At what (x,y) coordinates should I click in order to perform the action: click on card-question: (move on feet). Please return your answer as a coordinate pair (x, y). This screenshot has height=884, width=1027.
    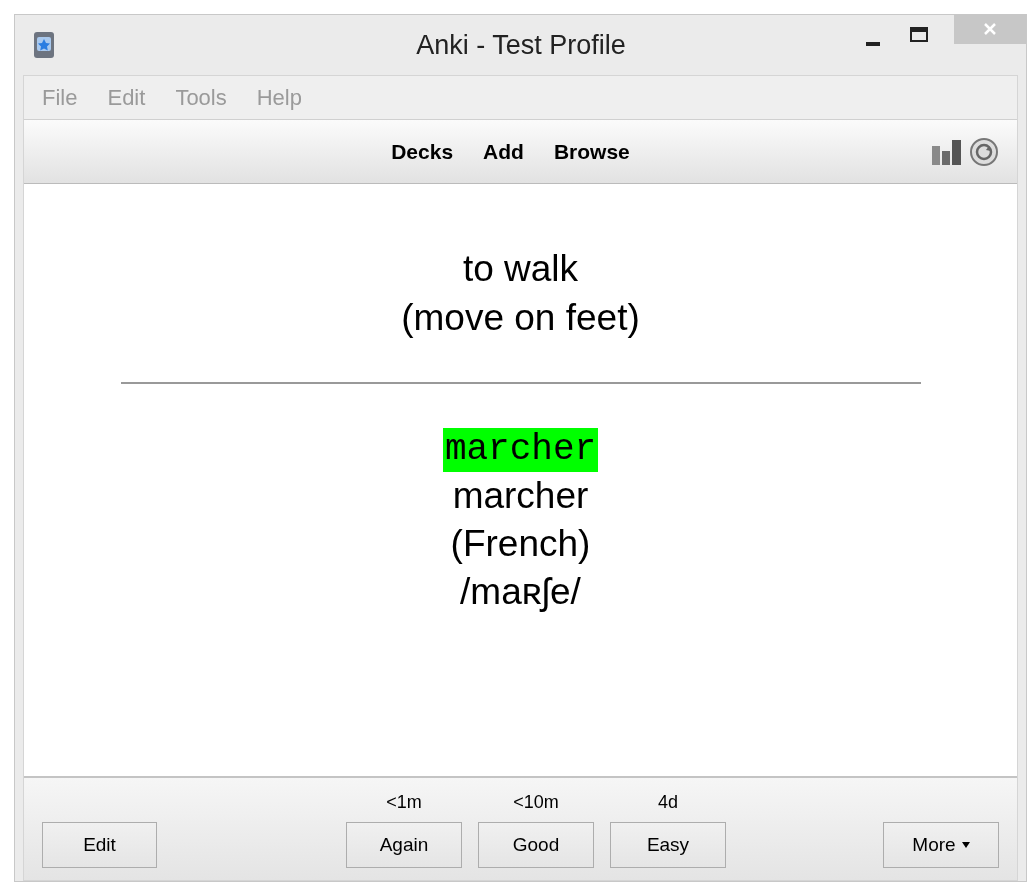
    Looking at the image, I should click on (520, 318).